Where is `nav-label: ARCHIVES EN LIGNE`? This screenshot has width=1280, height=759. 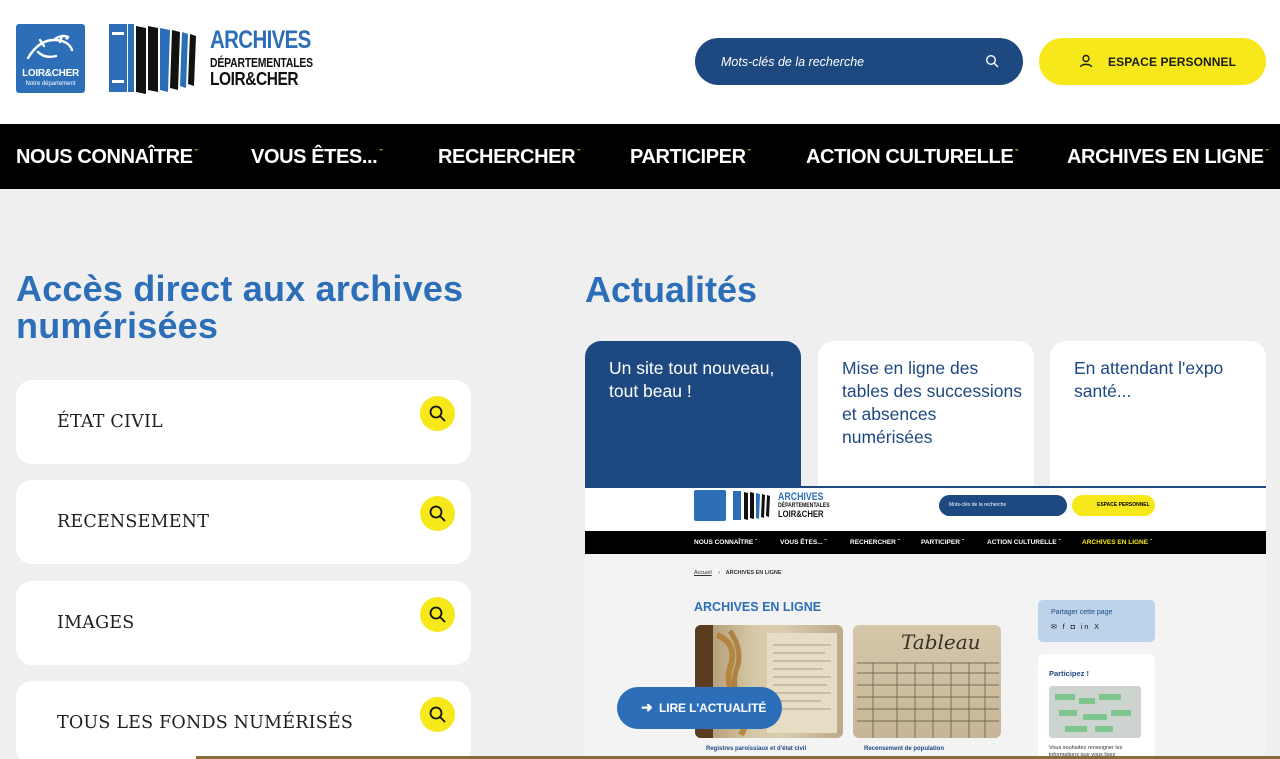
nav-label: ARCHIVES EN LIGNE is located at coordinates (1165, 157).